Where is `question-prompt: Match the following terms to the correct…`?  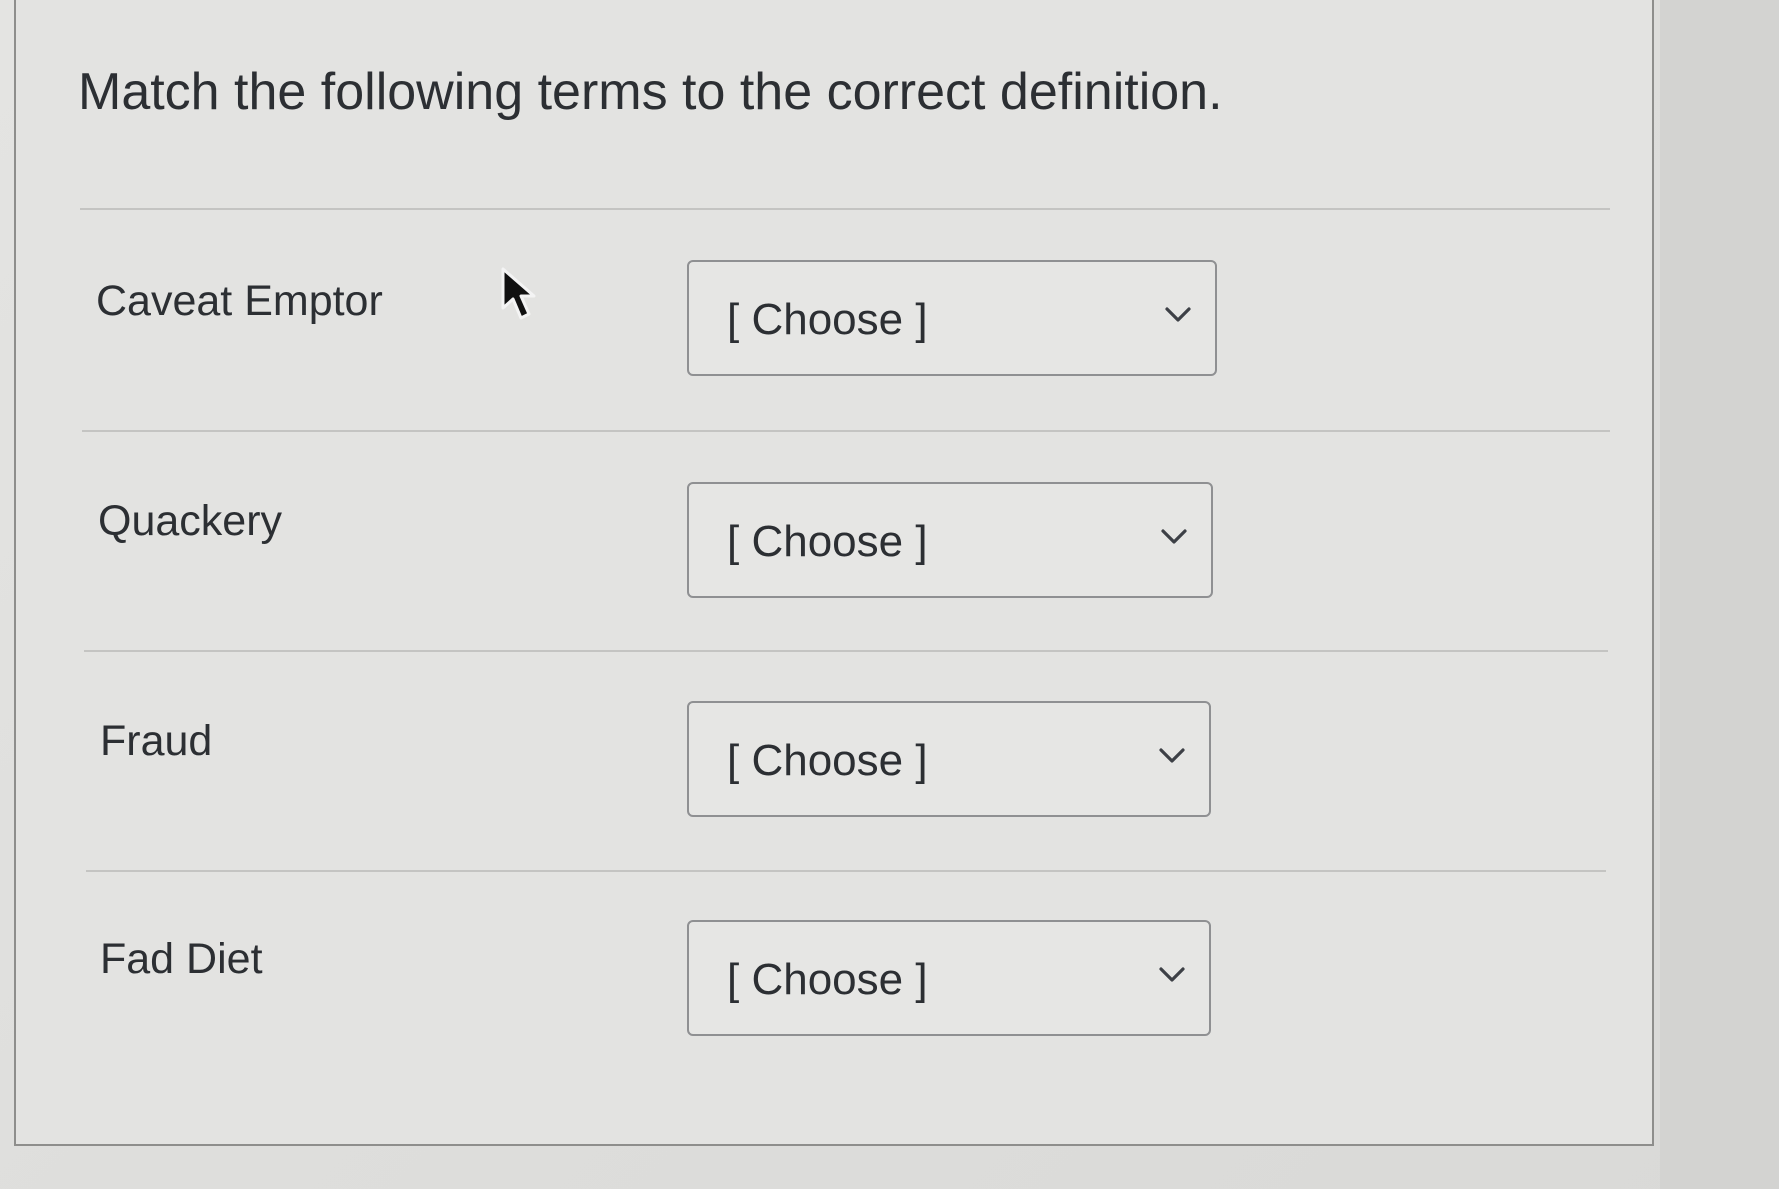
question-prompt: Match the following terms to the correct… is located at coordinates (650, 92).